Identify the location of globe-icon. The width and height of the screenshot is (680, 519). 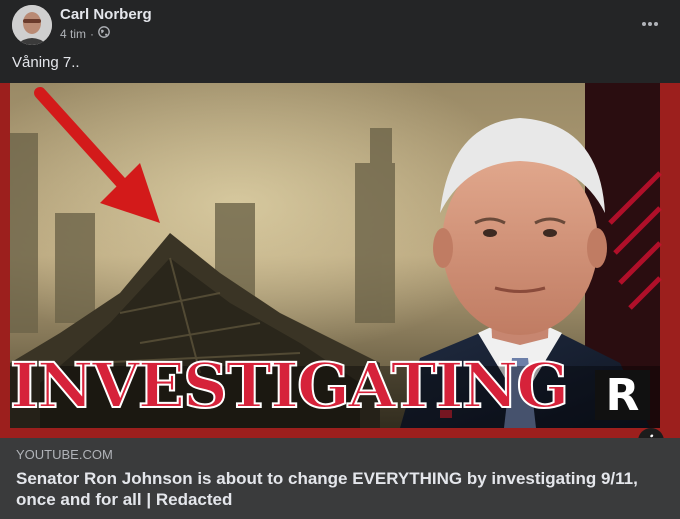
(104, 33).